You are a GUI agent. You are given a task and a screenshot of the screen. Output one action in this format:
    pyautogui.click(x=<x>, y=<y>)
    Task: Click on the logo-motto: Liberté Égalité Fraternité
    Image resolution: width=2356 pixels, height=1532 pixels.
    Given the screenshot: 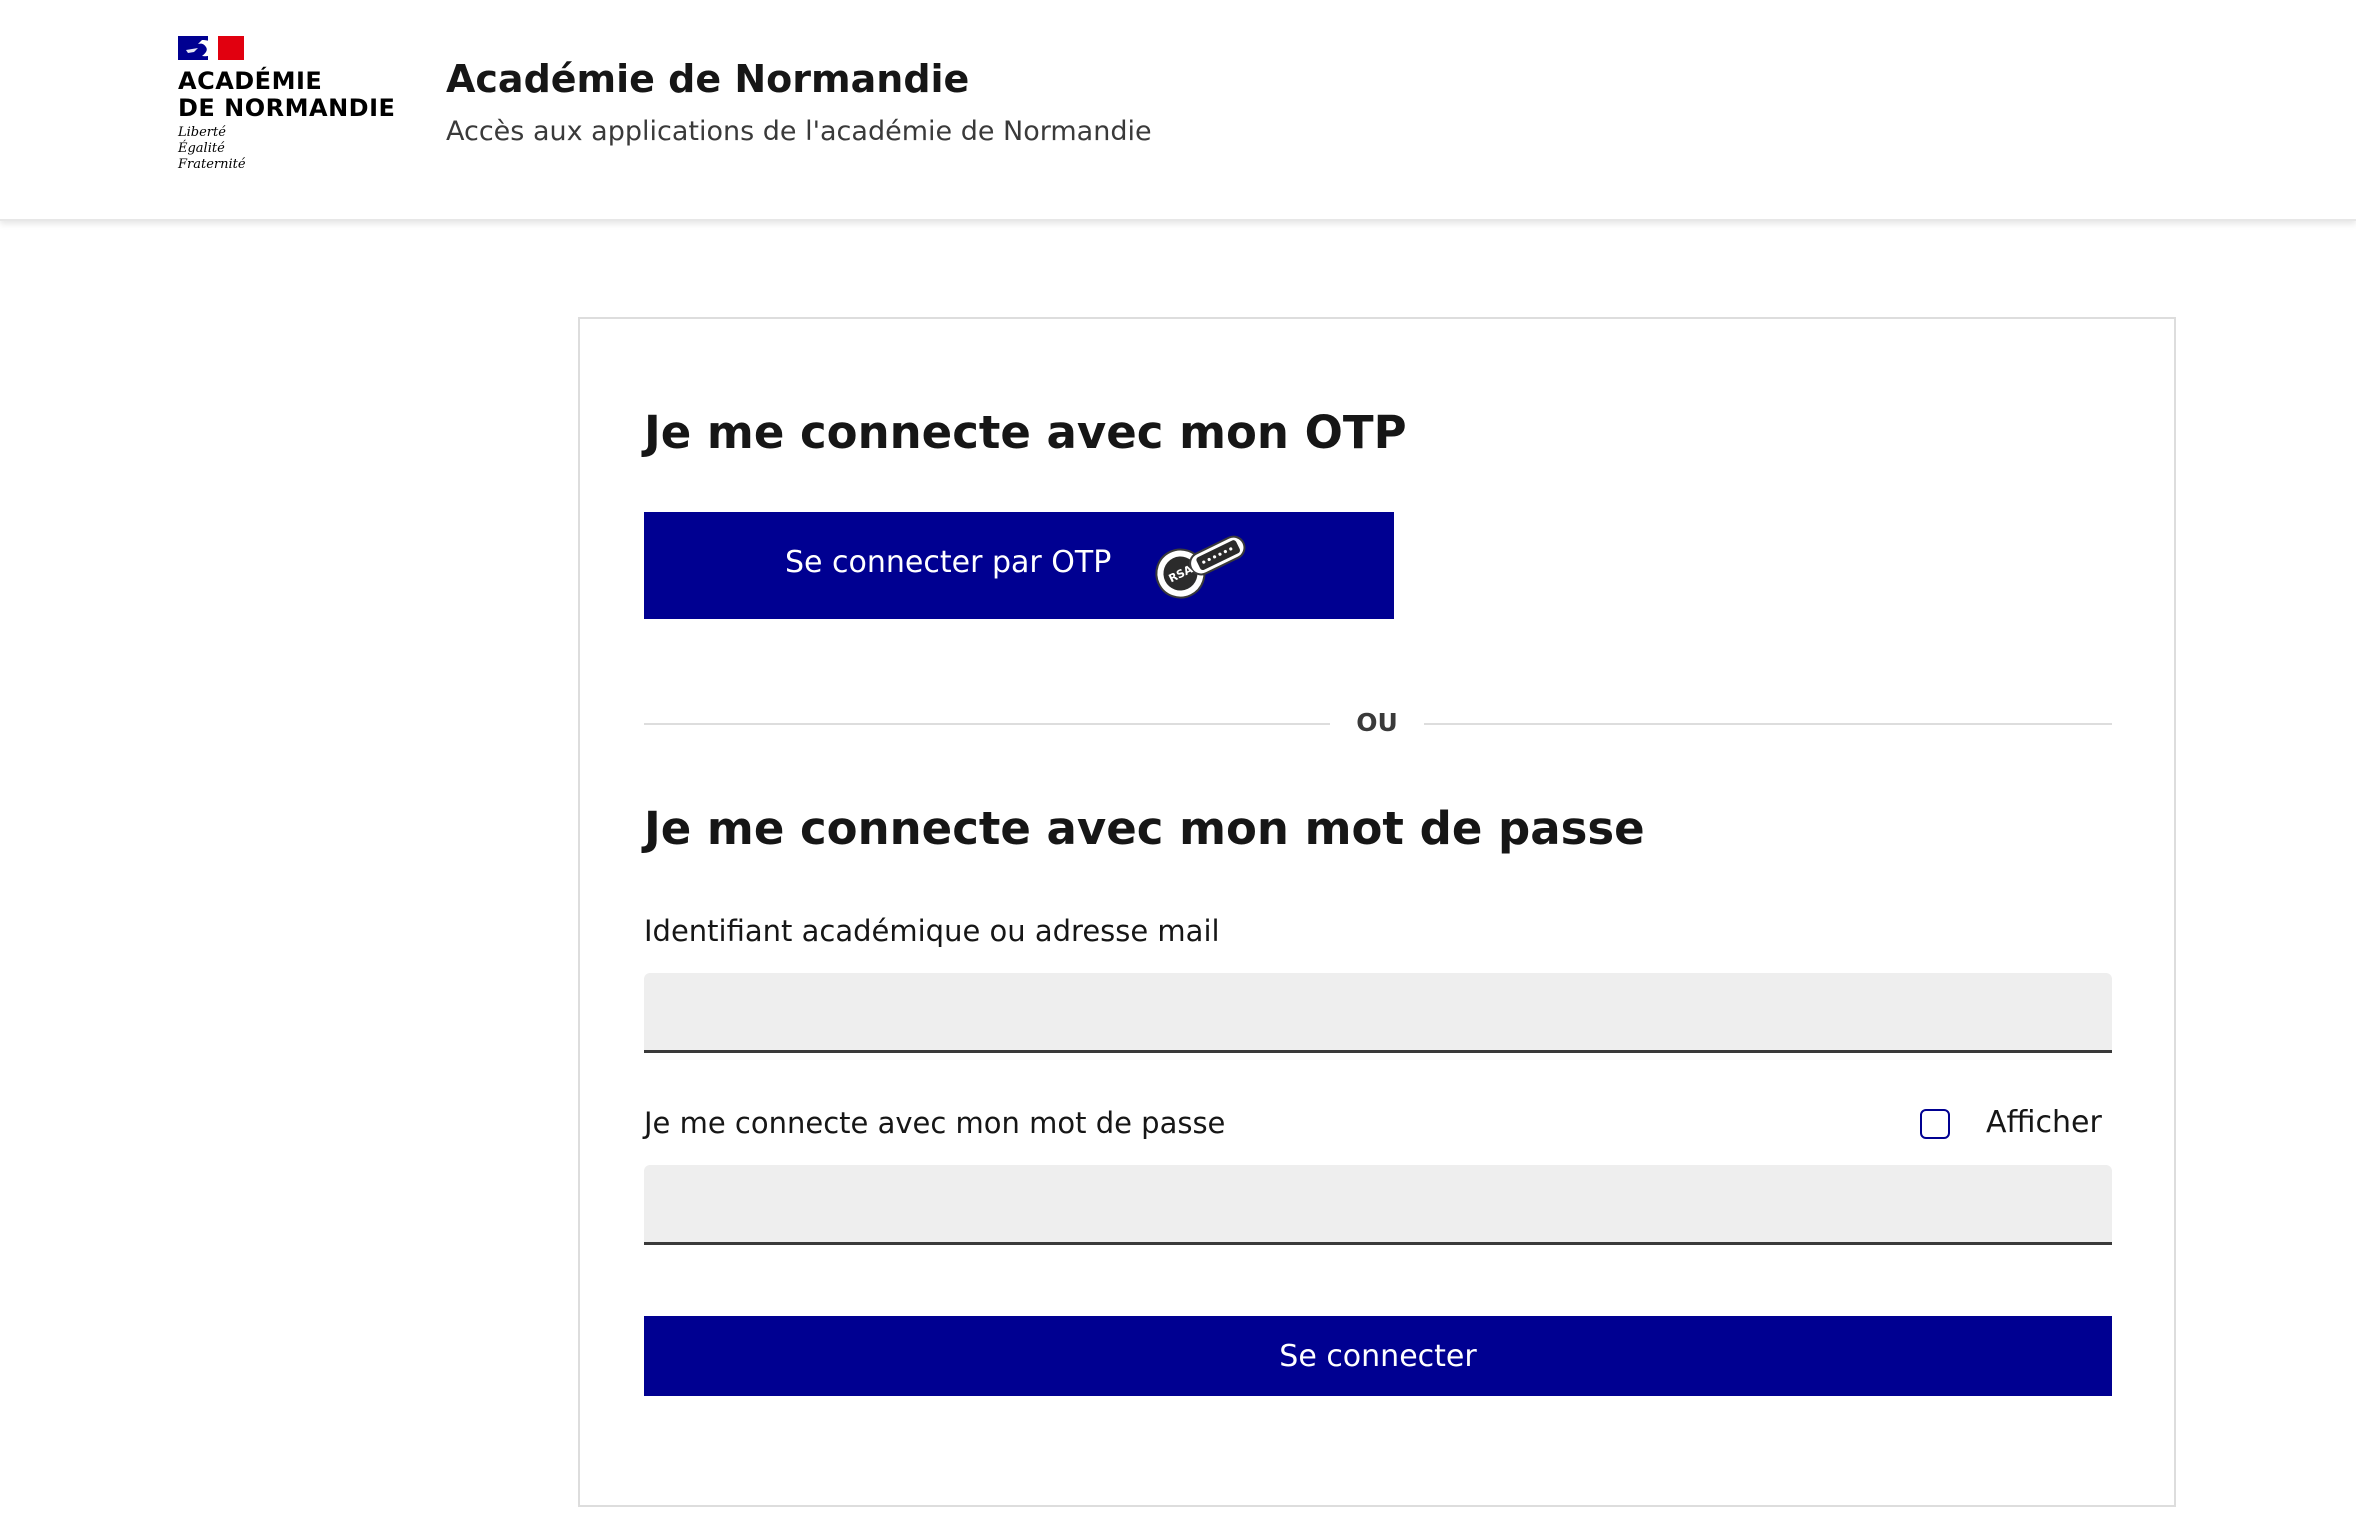 What is the action you would take?
    pyautogui.click(x=212, y=149)
    